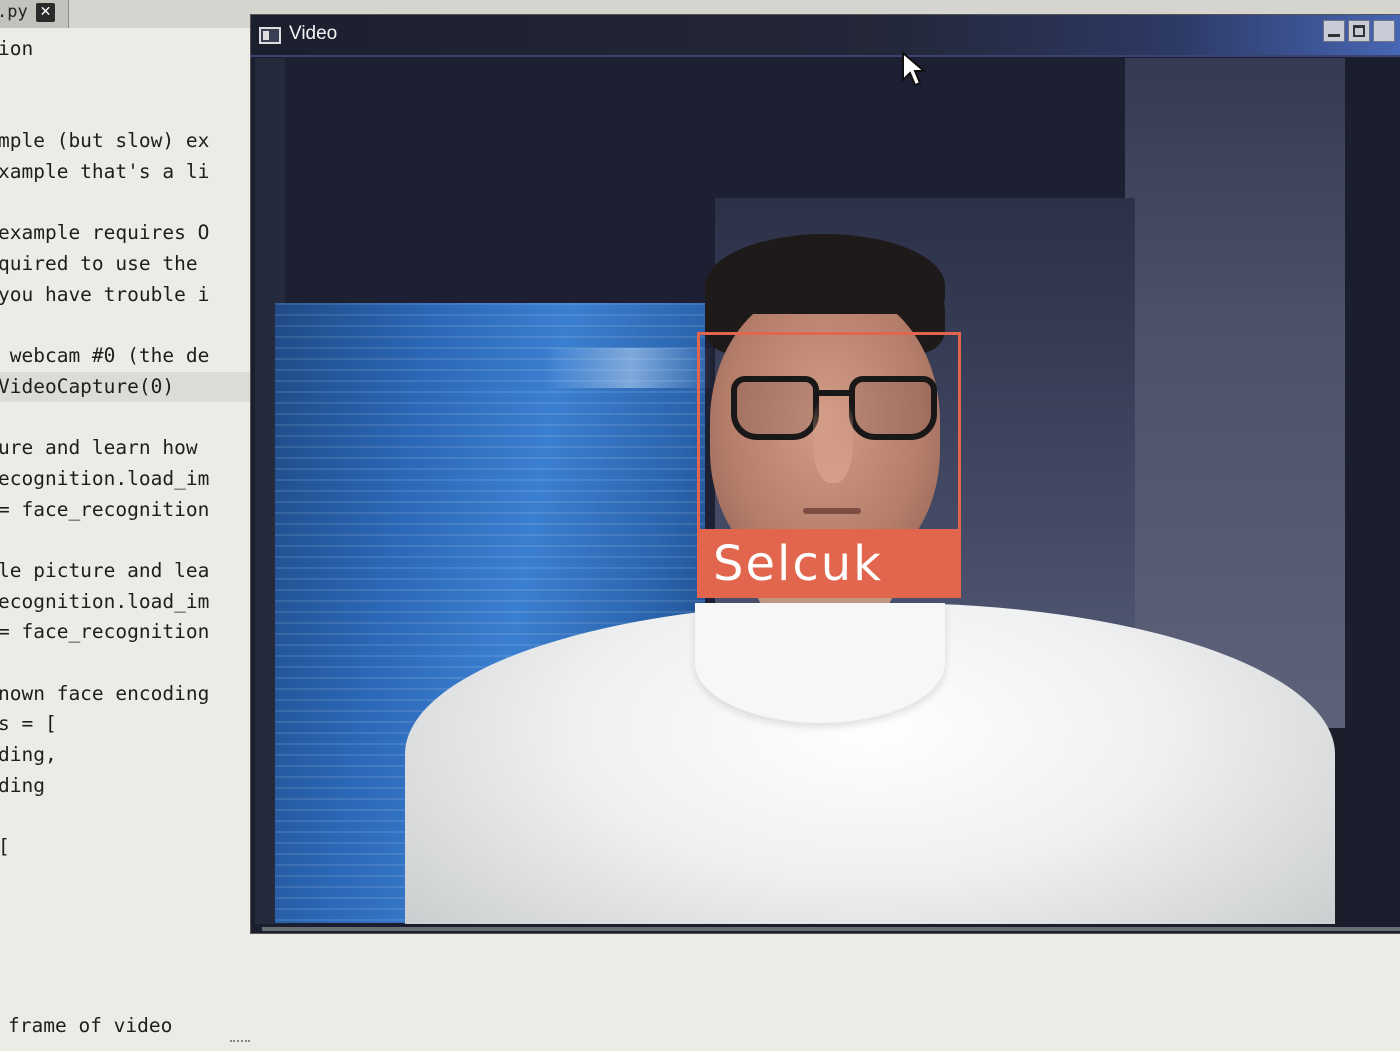 The width and height of the screenshot is (1400, 1051). Describe the element at coordinates (1359, 31) in the screenshot. I see `maximize-button` at that location.